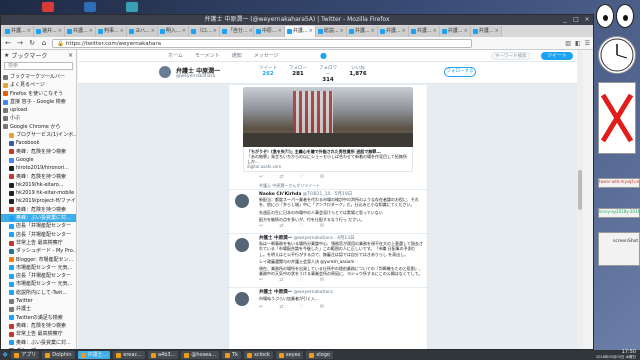  Describe the element at coordinates (331, 31) in the screenshot. I see `tab-10: 総説... ×` at that location.